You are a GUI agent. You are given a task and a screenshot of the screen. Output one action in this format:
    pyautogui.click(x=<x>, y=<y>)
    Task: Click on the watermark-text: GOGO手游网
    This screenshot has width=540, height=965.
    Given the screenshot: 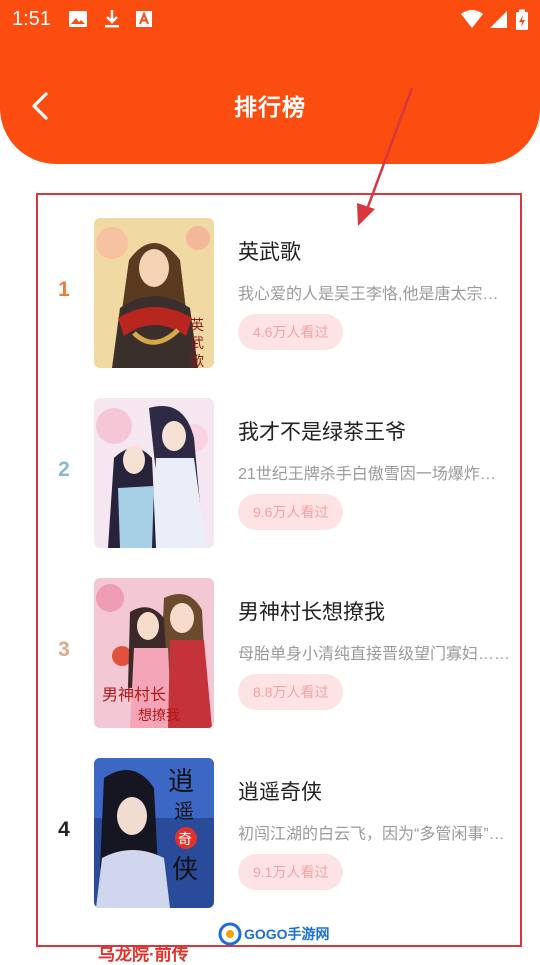 What is the action you would take?
    pyautogui.click(x=287, y=934)
    